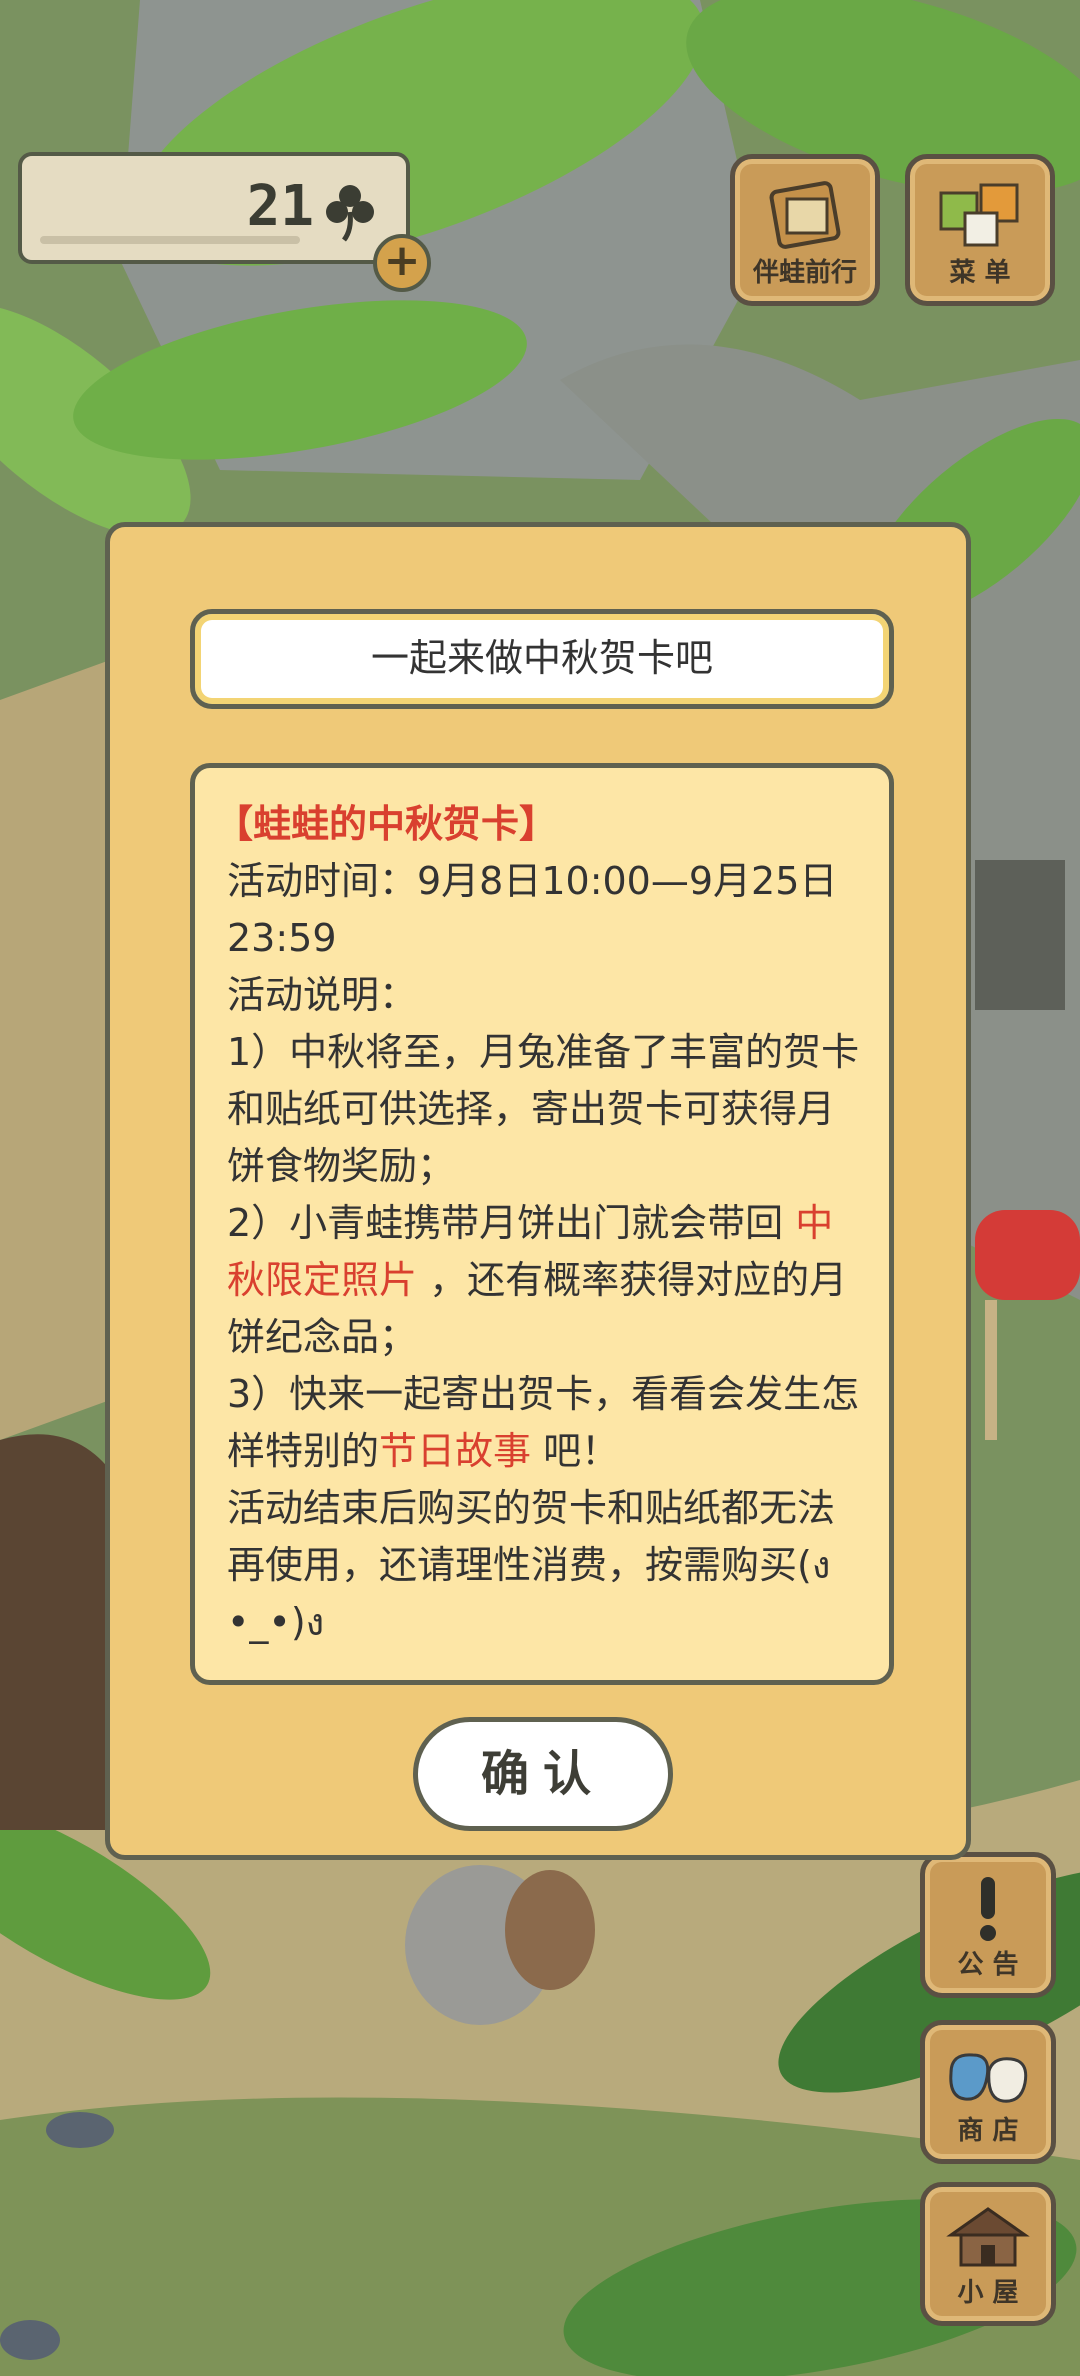 Image resolution: width=1080 pixels, height=2376 pixels. Describe the element at coordinates (322, 995) in the screenshot. I see `event-description-label: 活动说明：` at that location.